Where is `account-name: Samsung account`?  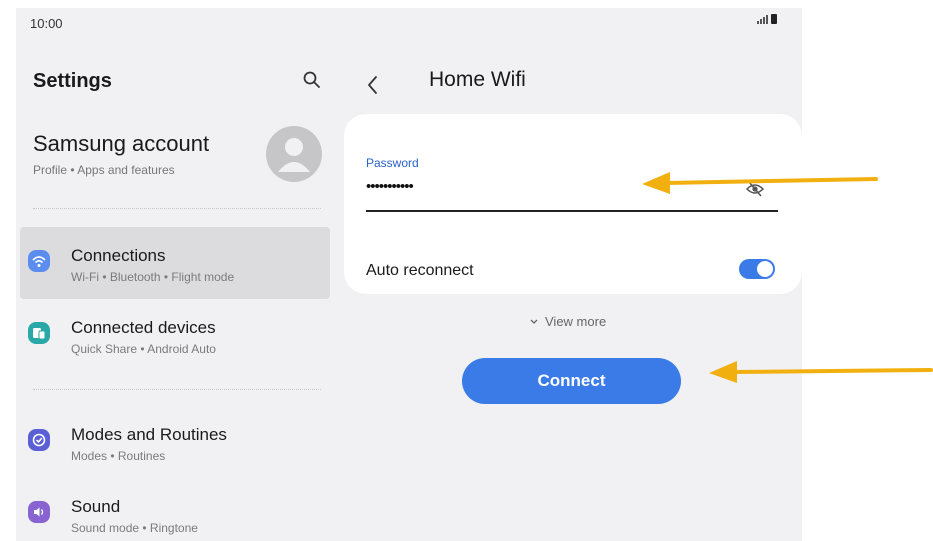 account-name: Samsung account is located at coordinates (121, 143).